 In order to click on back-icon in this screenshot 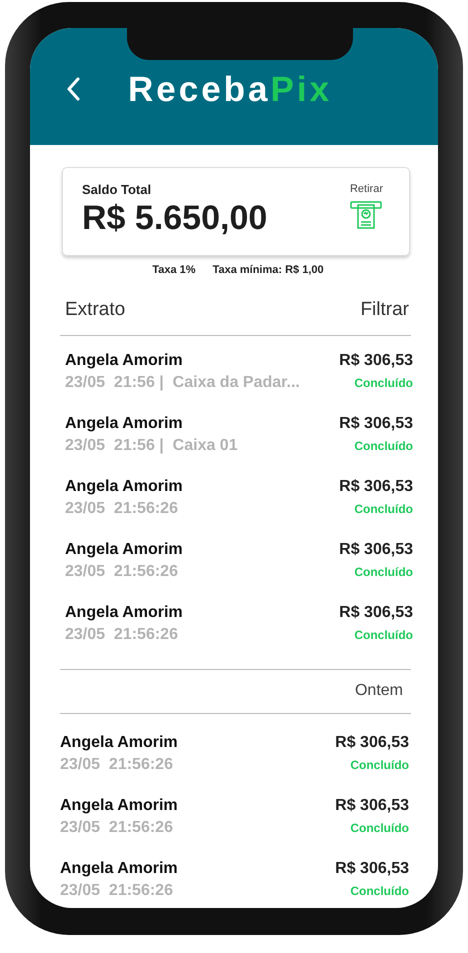, I will do `click(73, 89)`.